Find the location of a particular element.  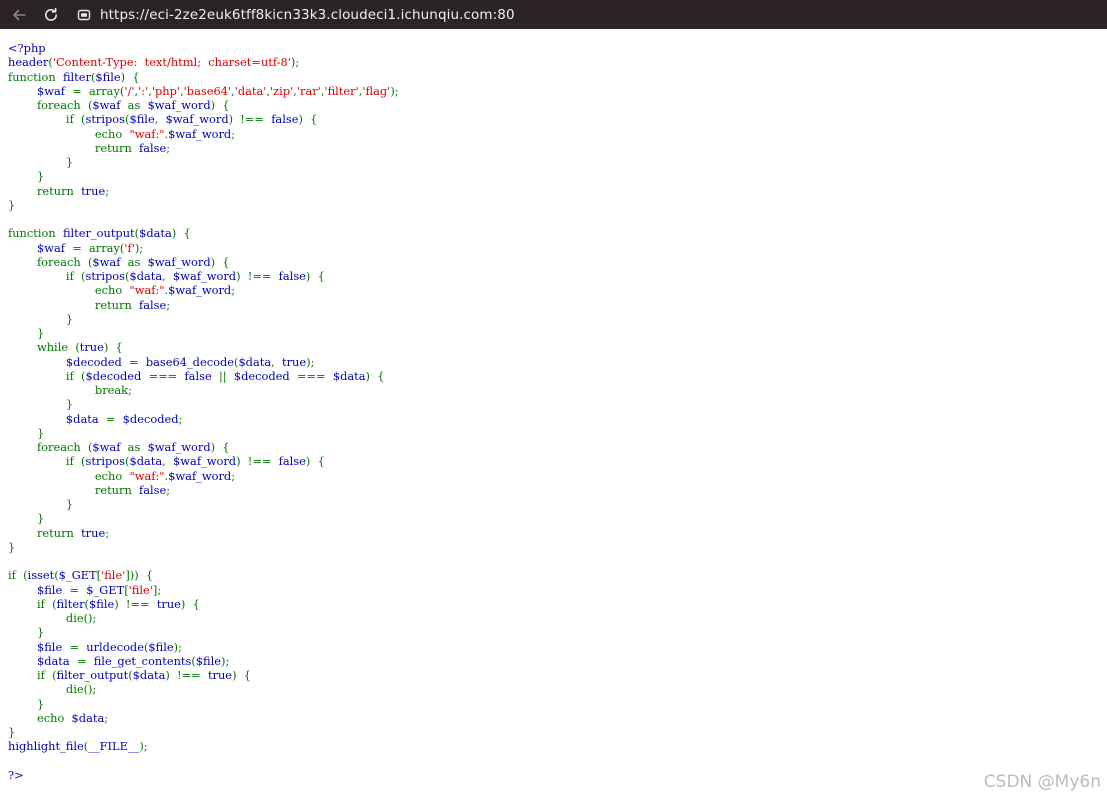

code-token: function is located at coordinates (35, 233).